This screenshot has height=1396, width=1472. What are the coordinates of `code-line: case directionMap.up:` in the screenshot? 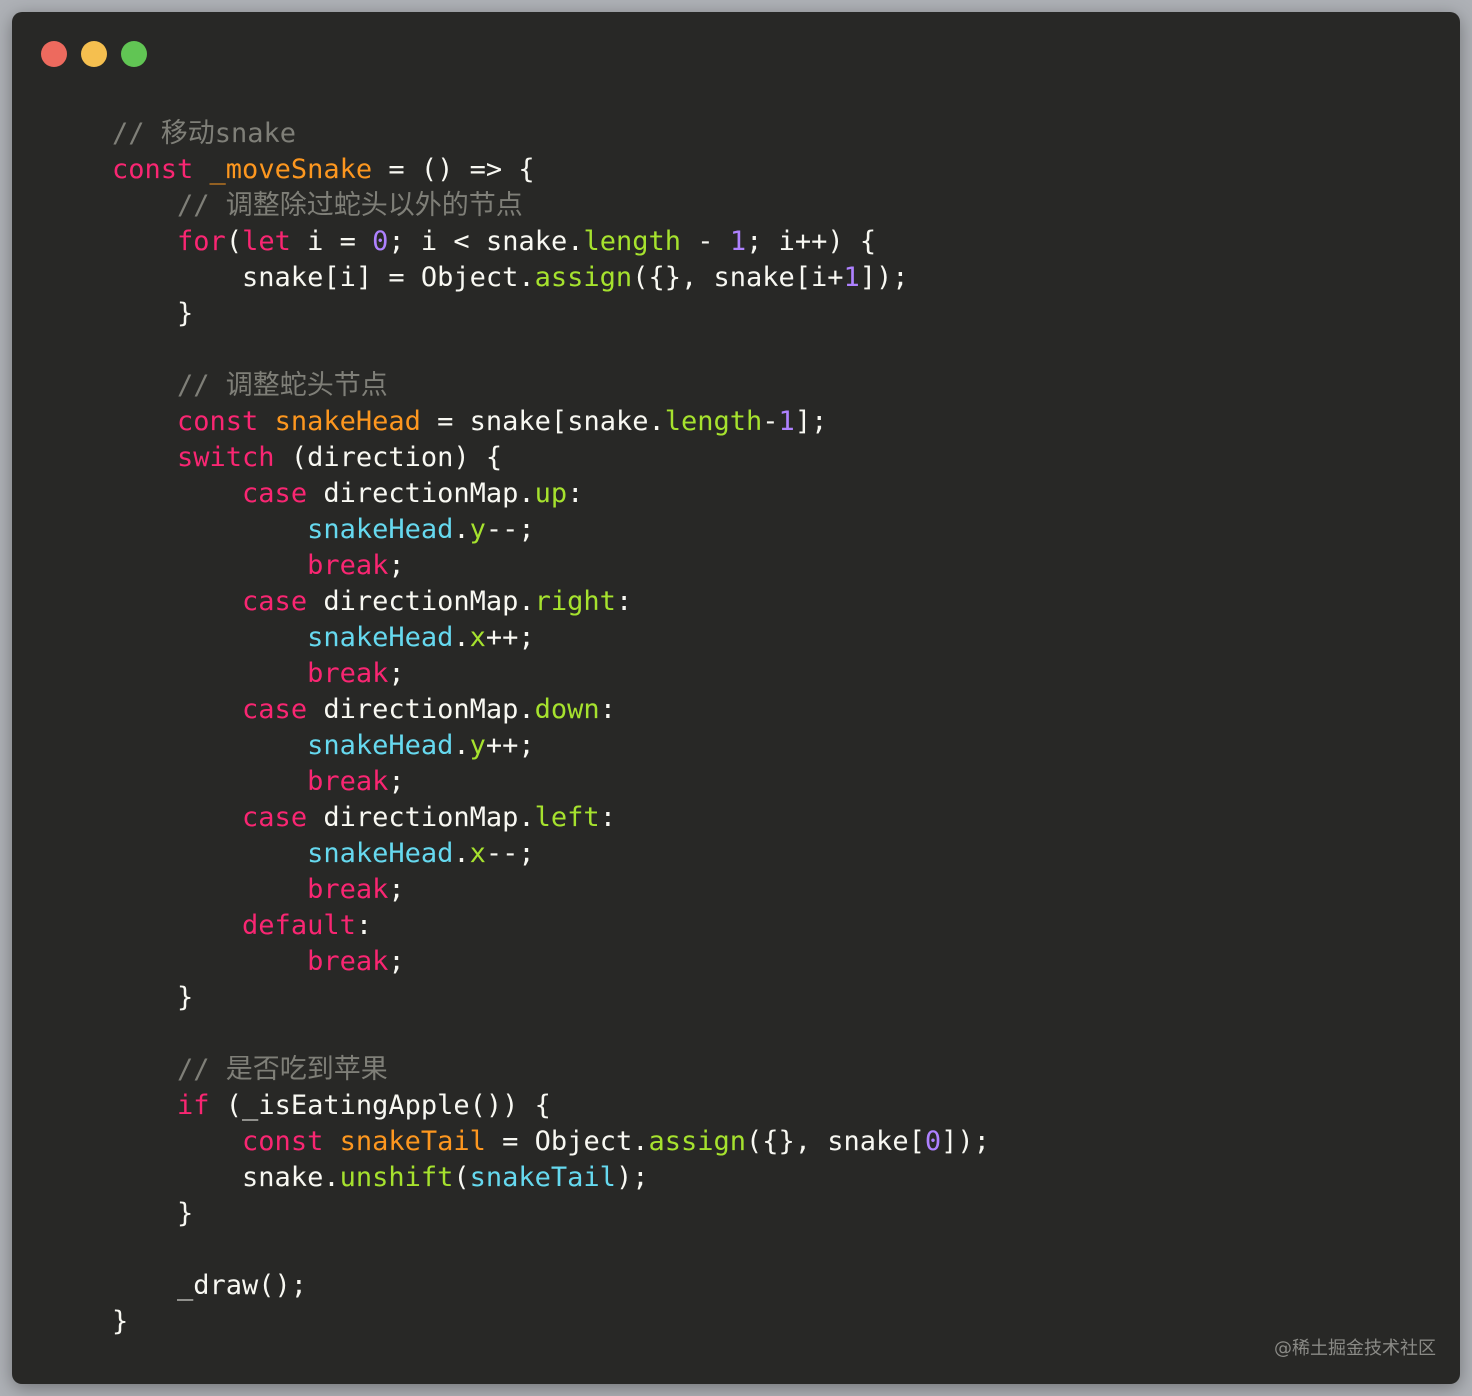 It's located at (551, 494).